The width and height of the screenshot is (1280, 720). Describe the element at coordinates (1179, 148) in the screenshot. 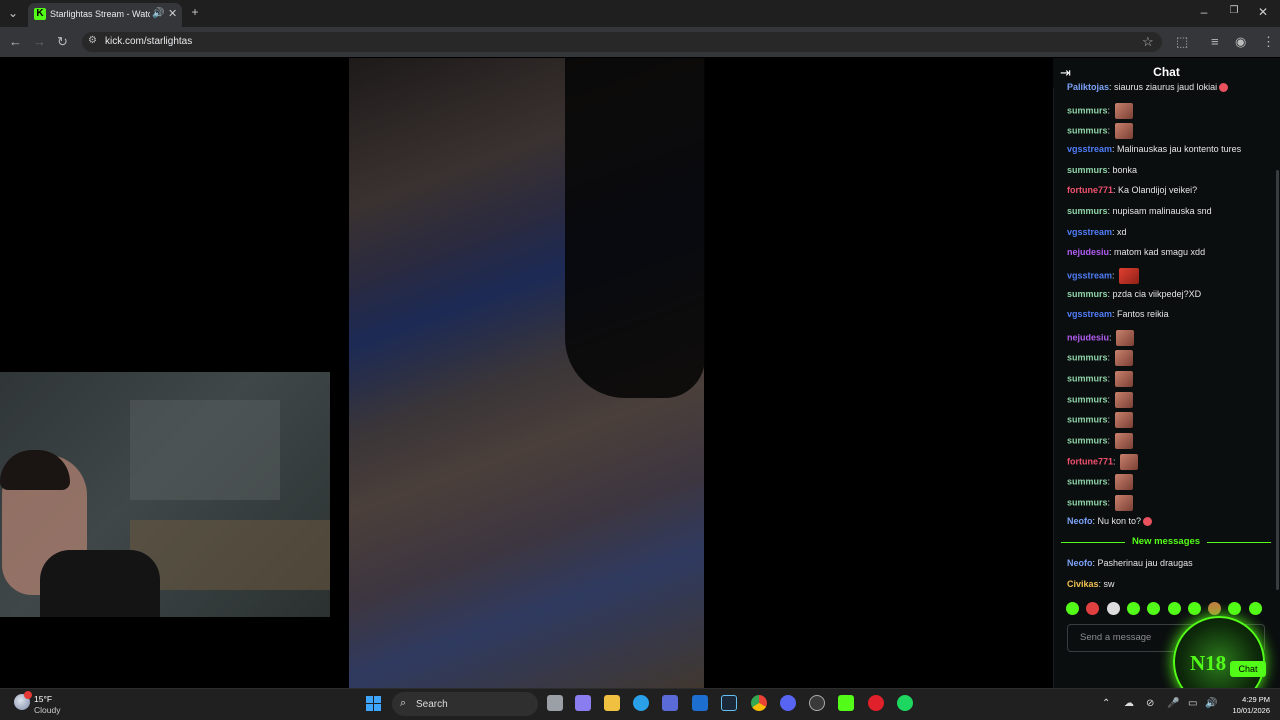

I see `chat-text: Malinauskas jau kontento tures` at that location.